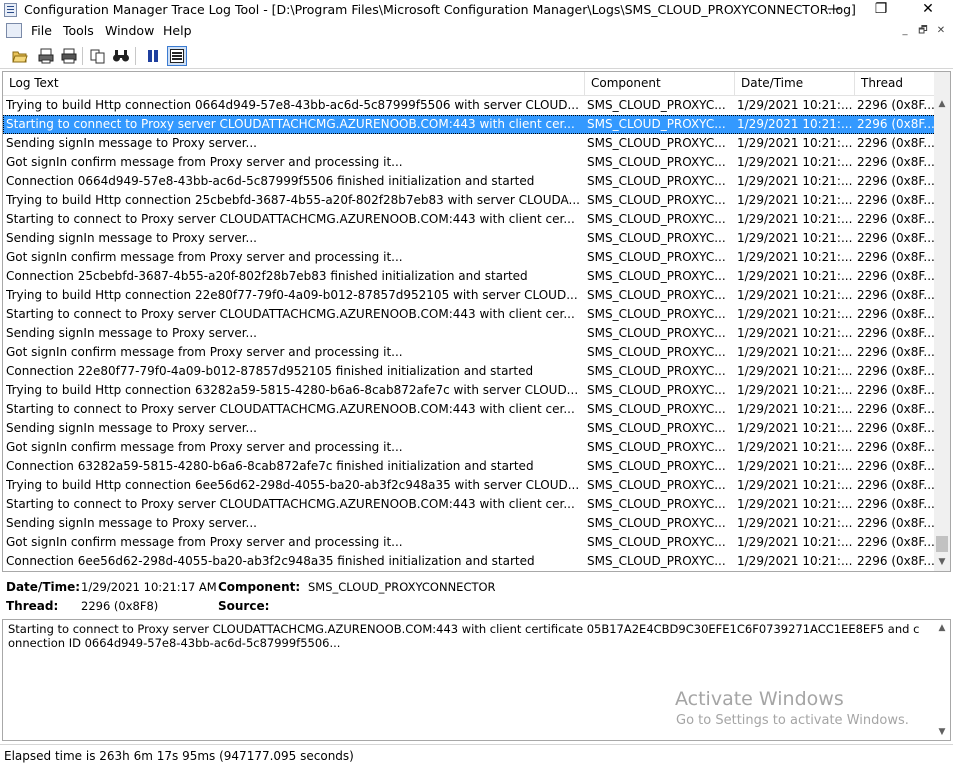 This screenshot has width=953, height=767. Describe the element at coordinates (259, 587) in the screenshot. I see `component-label: Component:` at that location.